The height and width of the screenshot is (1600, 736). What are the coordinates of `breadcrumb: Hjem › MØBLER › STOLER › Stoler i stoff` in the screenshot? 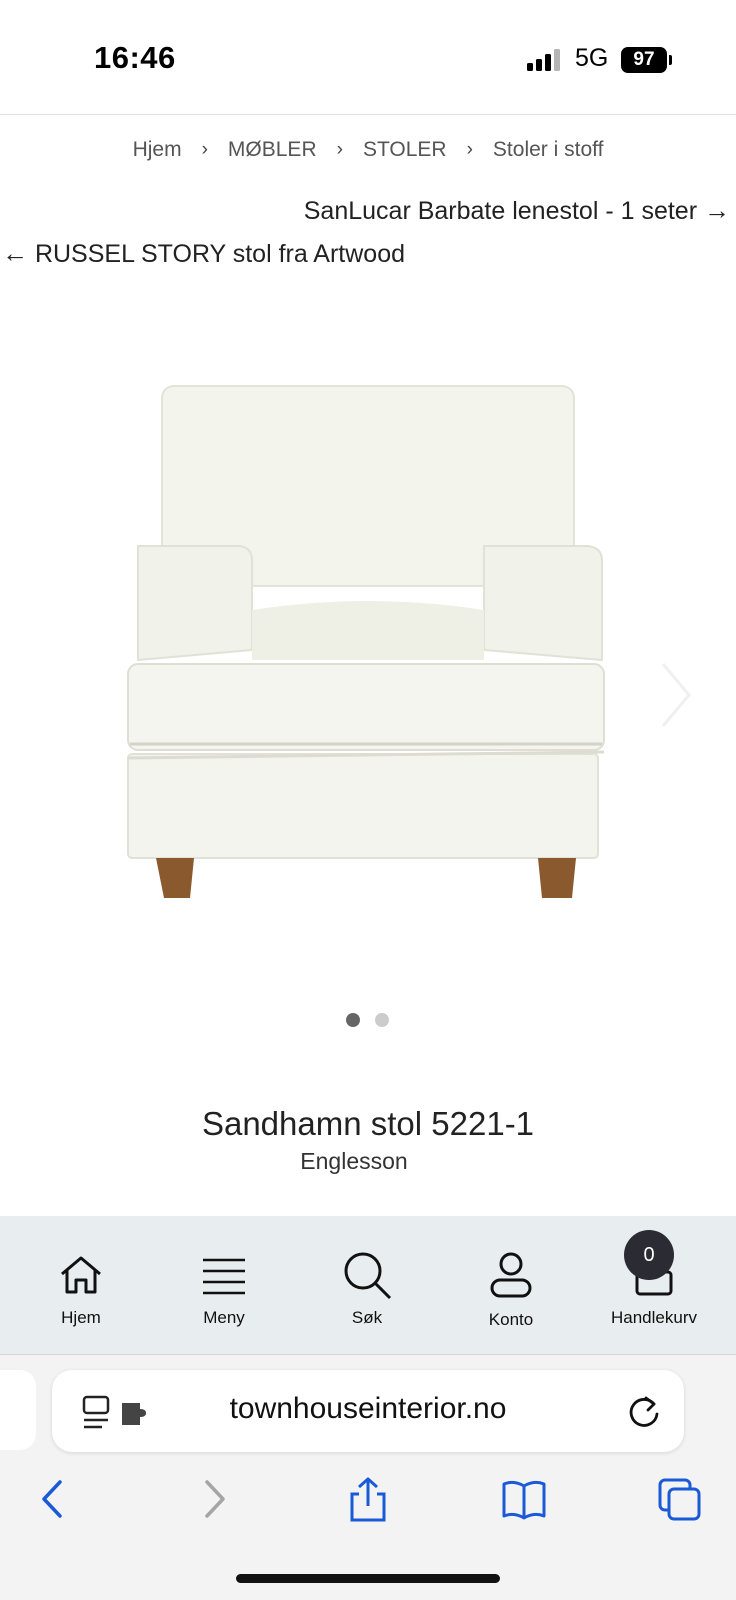 It's located at (368, 150).